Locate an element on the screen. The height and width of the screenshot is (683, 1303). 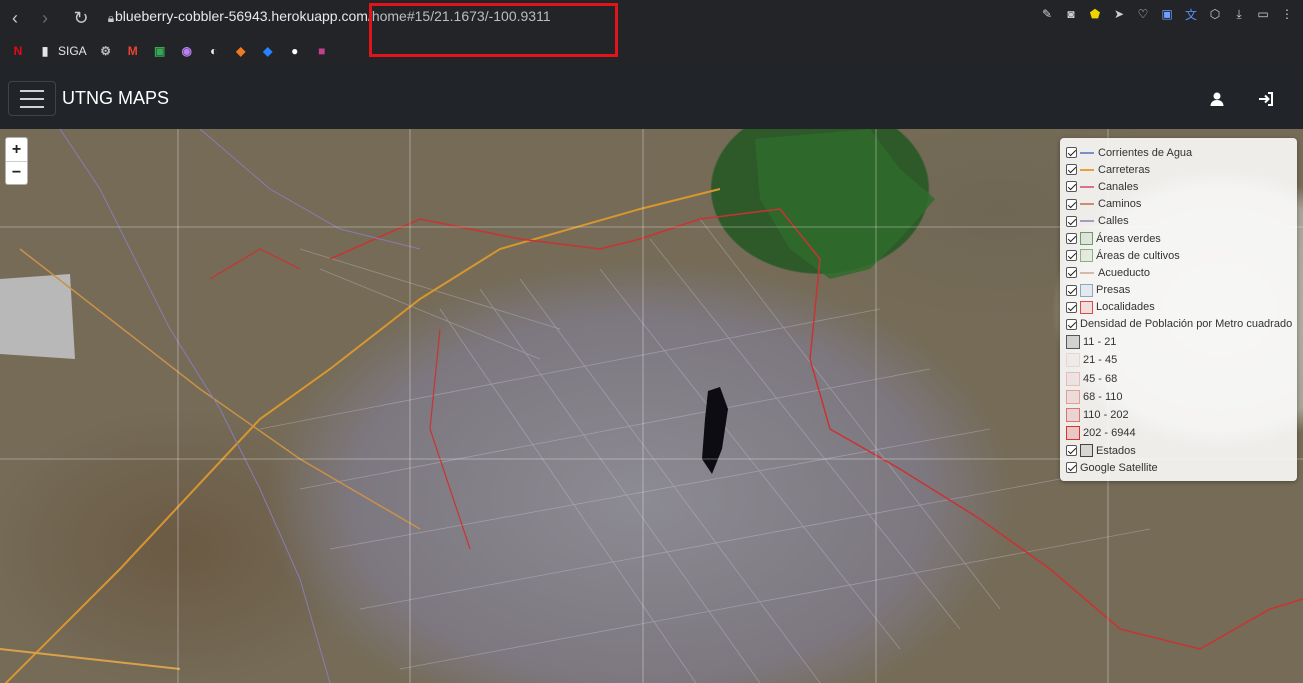
layer-label: Áreas de cultivos is located at coordinates (1138, 255).